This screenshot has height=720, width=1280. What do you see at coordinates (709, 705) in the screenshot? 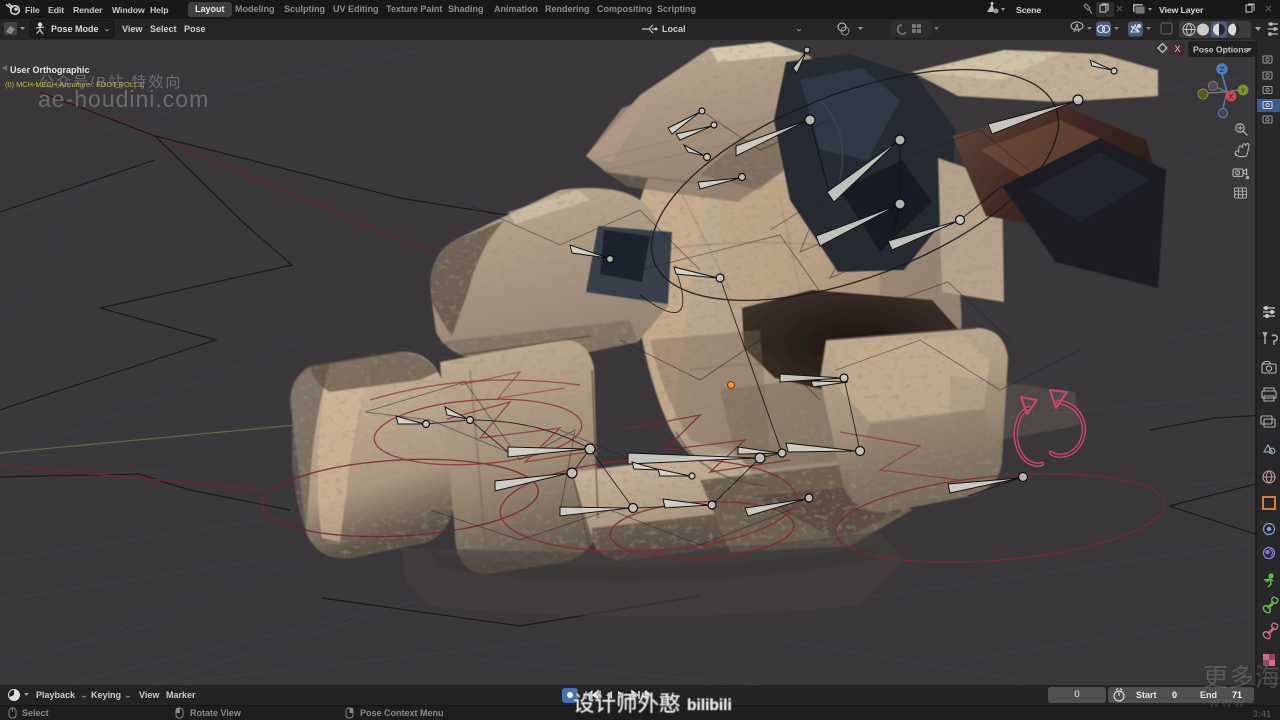
I see `svg-text: bilibili` at bounding box center [709, 705].